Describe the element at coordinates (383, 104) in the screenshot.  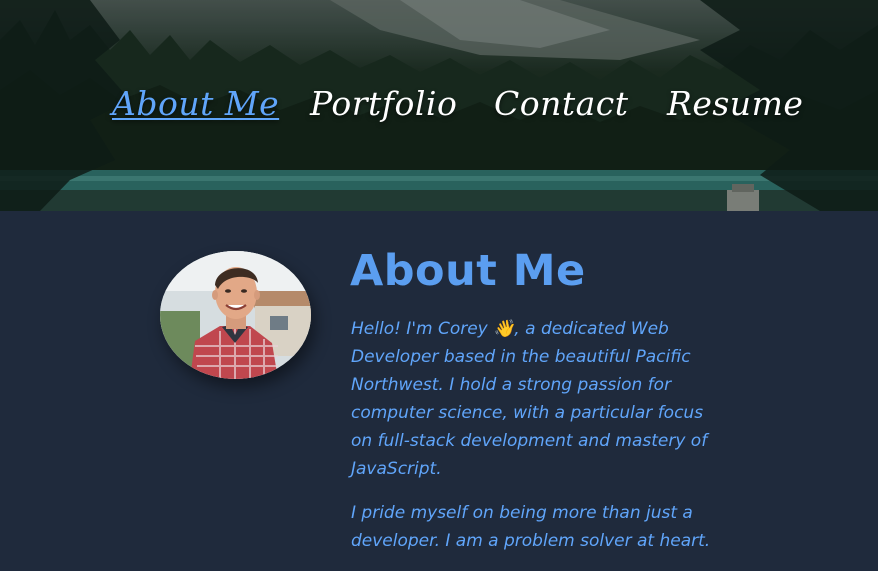
I see `nav-link-portfolio: Portfolio` at that location.